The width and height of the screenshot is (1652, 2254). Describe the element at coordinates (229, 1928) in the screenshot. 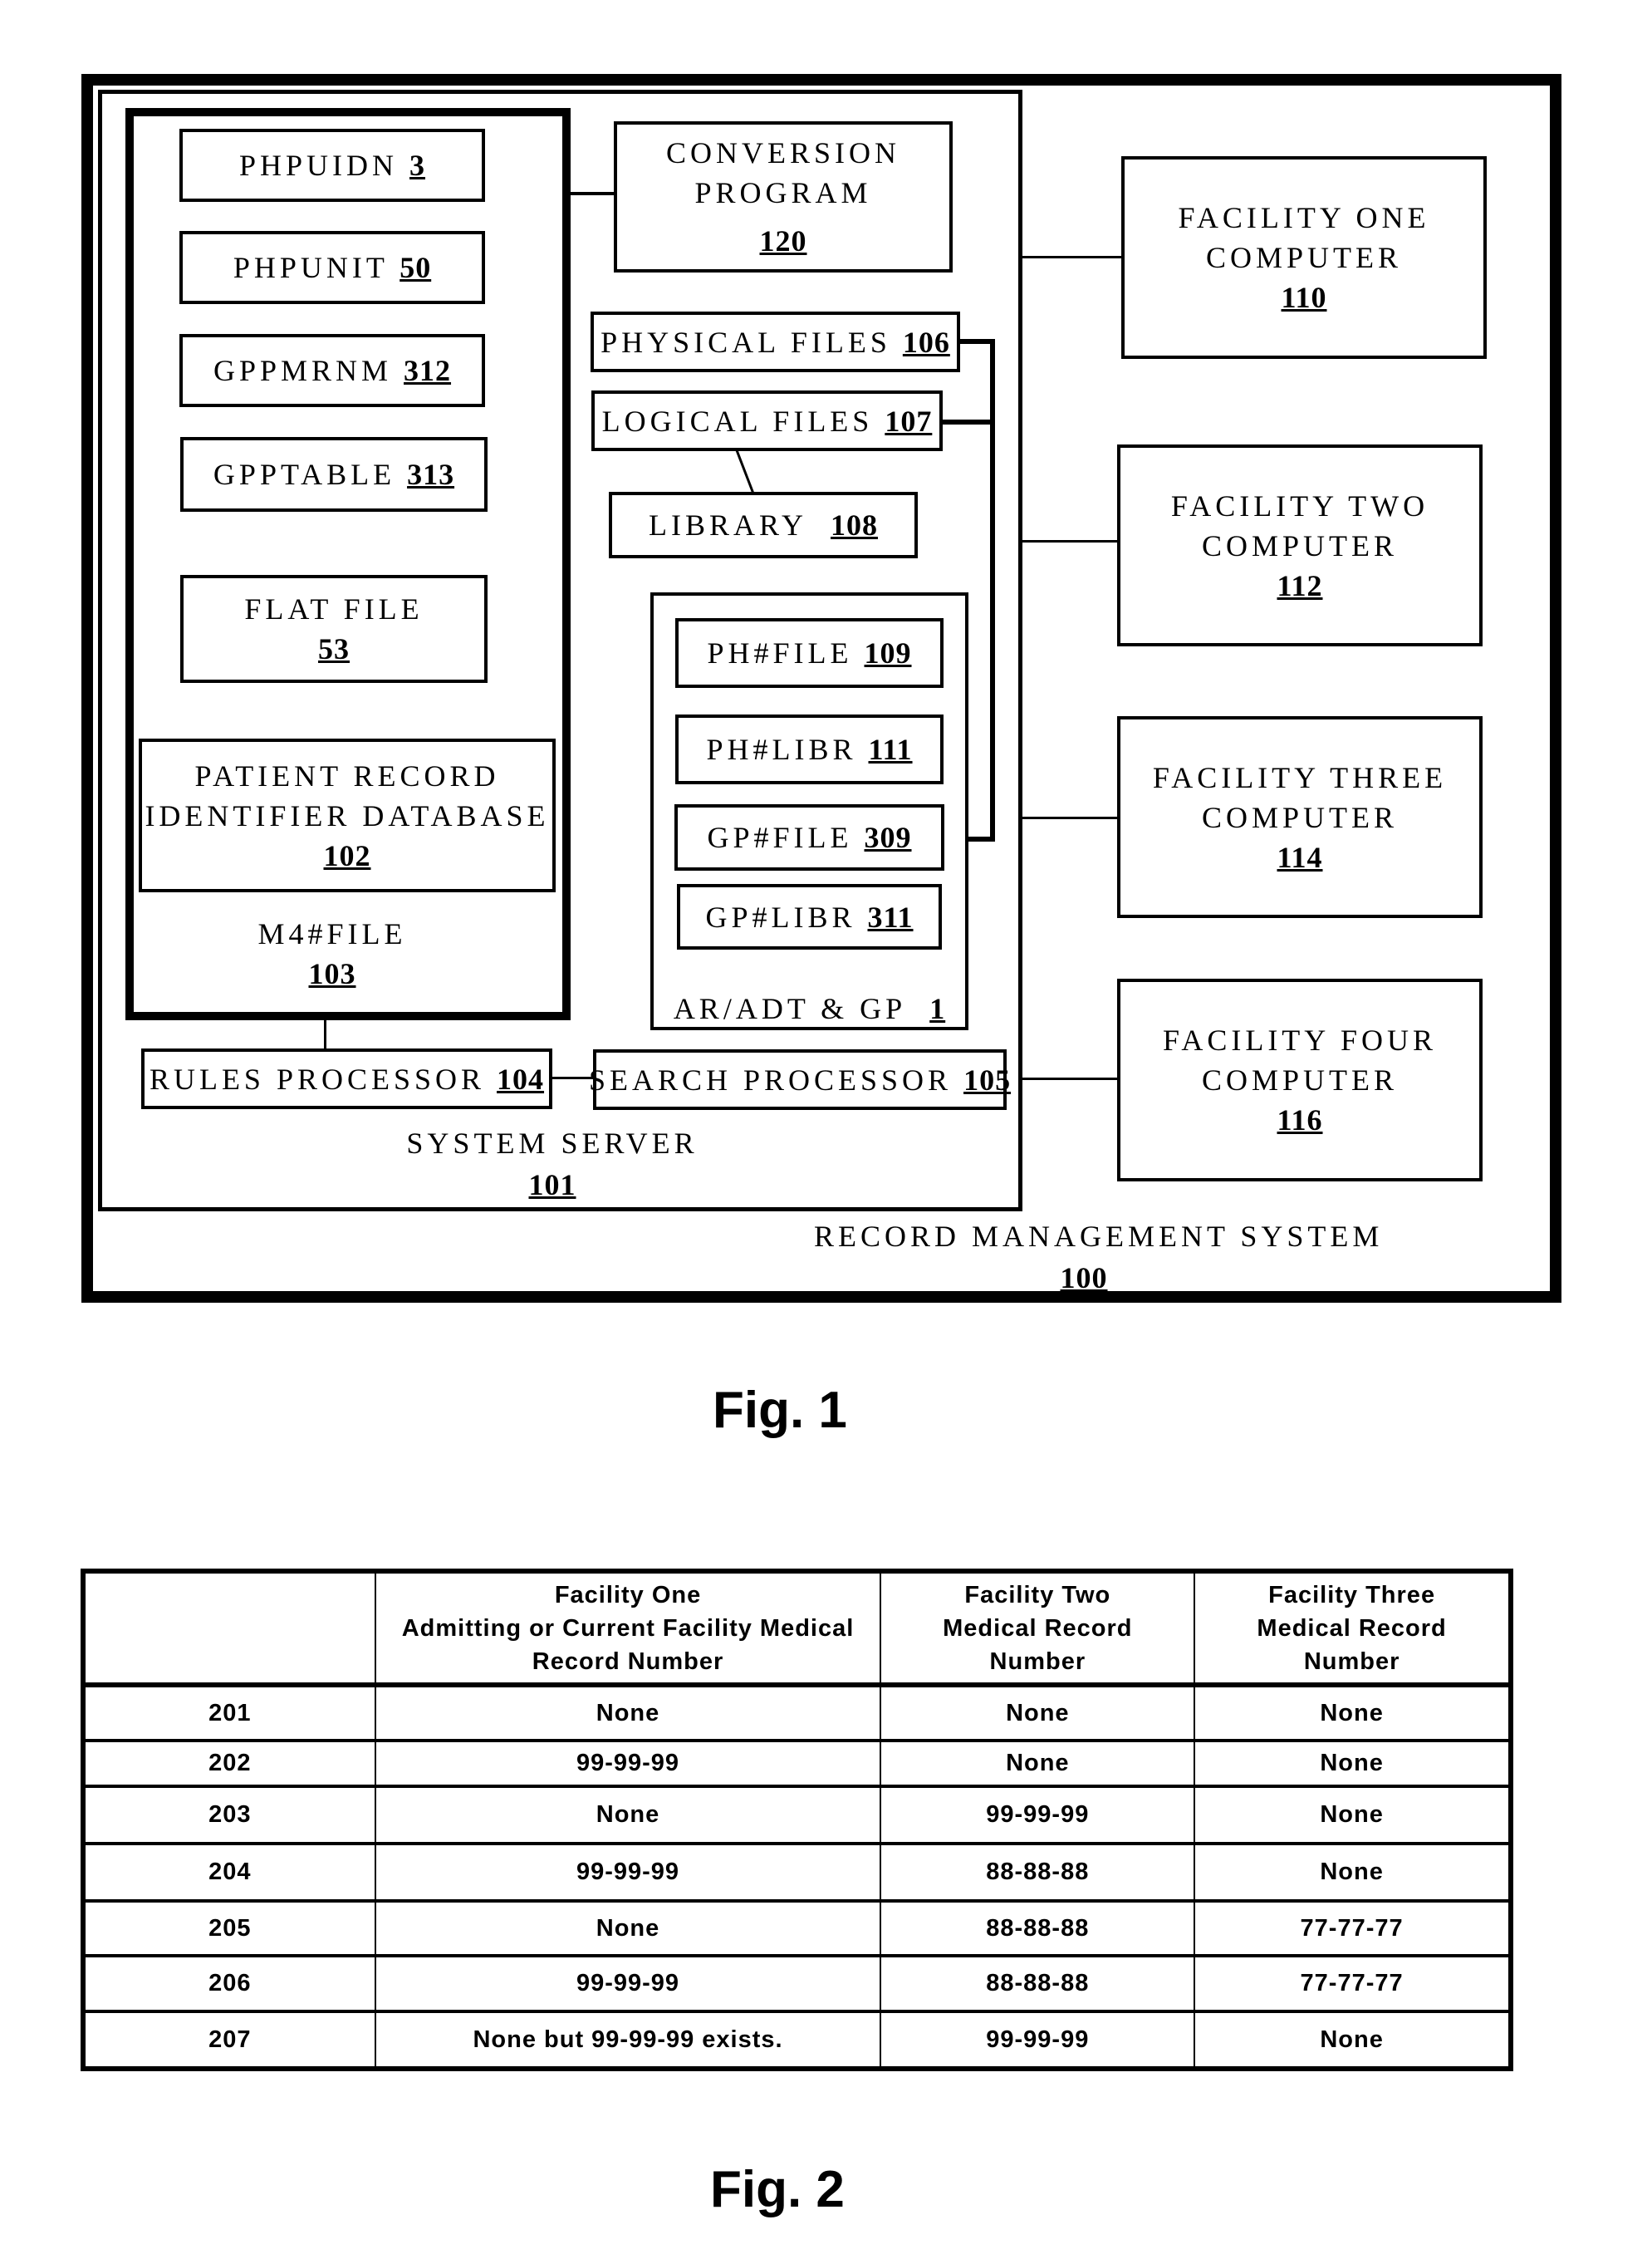

I see `row-id-cell: 205` at that location.